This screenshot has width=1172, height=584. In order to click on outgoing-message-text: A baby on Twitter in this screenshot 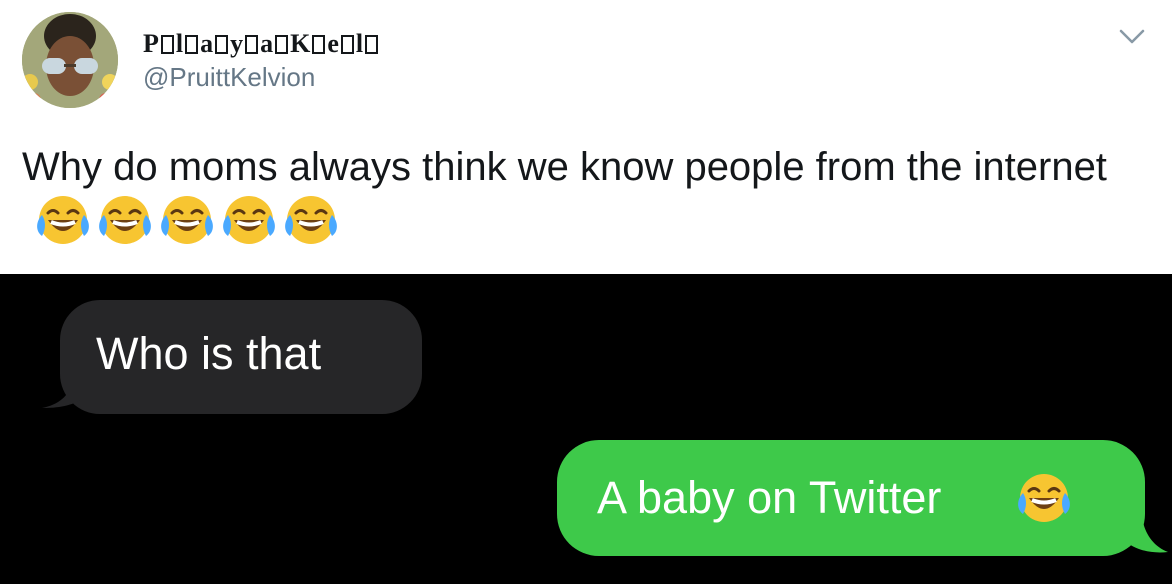, I will do `click(769, 497)`.